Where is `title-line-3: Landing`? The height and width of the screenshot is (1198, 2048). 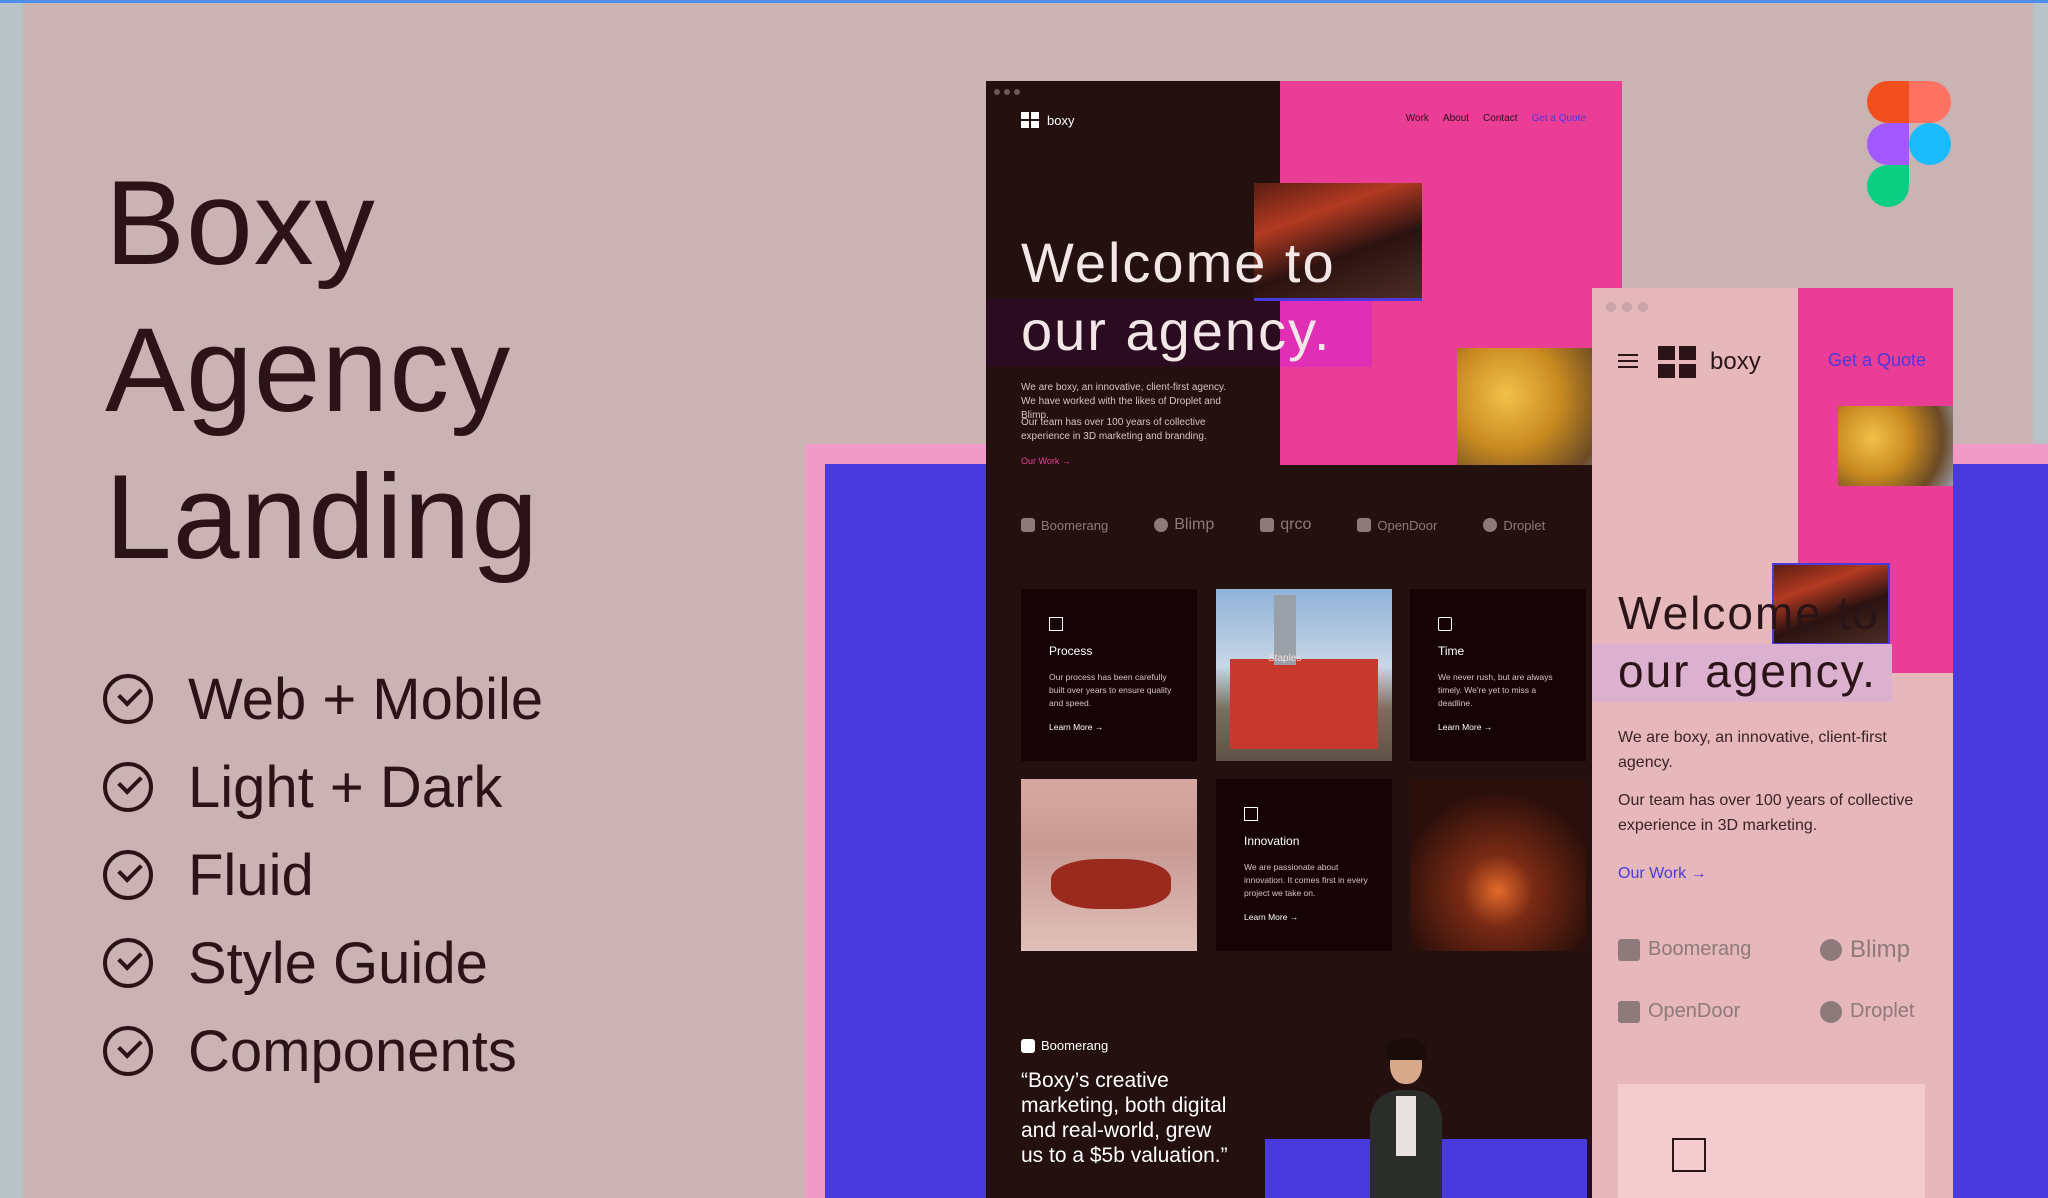 title-line-3: Landing is located at coordinates (322, 517).